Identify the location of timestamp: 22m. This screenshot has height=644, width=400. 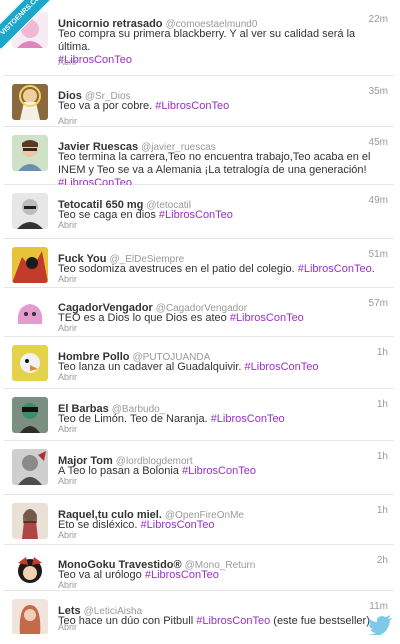
(378, 19).